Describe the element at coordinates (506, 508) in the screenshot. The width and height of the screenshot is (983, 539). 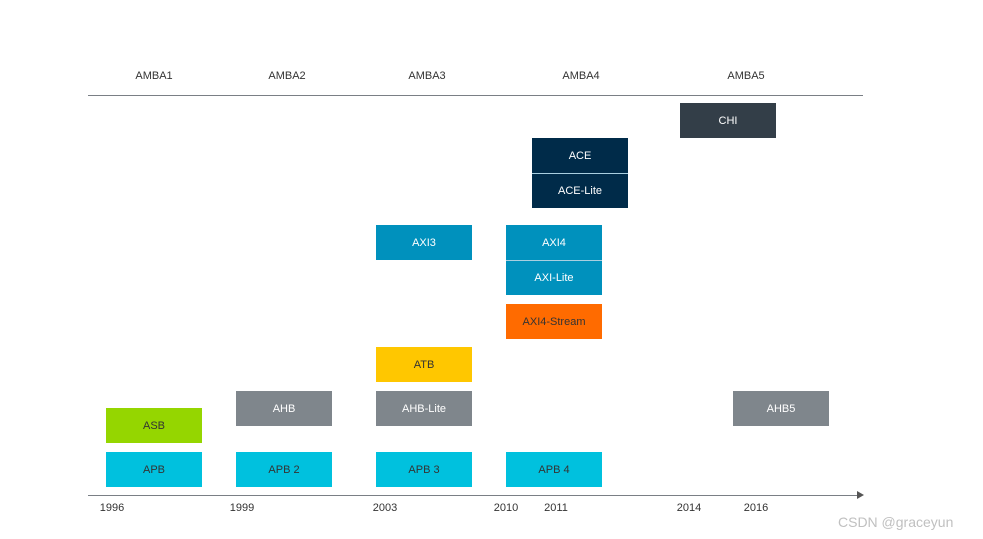
I see `year-label: 2010` at that location.